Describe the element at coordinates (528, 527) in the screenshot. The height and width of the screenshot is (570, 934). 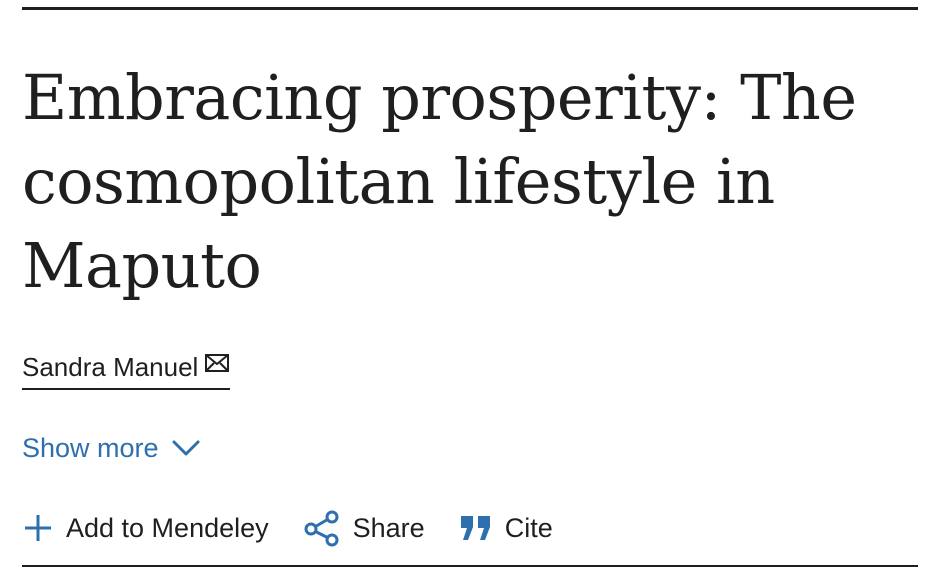
I see `cite-label: Cite` at that location.